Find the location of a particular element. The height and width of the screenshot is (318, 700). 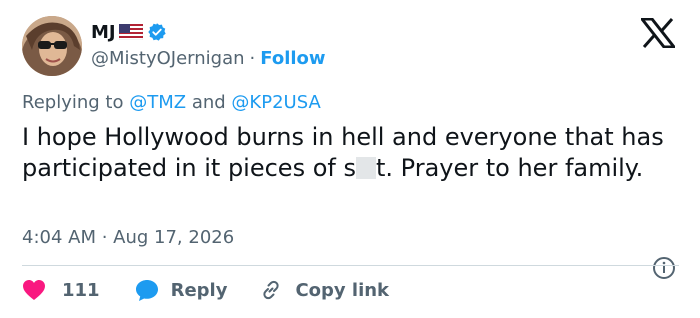

replying-prefix: Replying to is located at coordinates (73, 102).